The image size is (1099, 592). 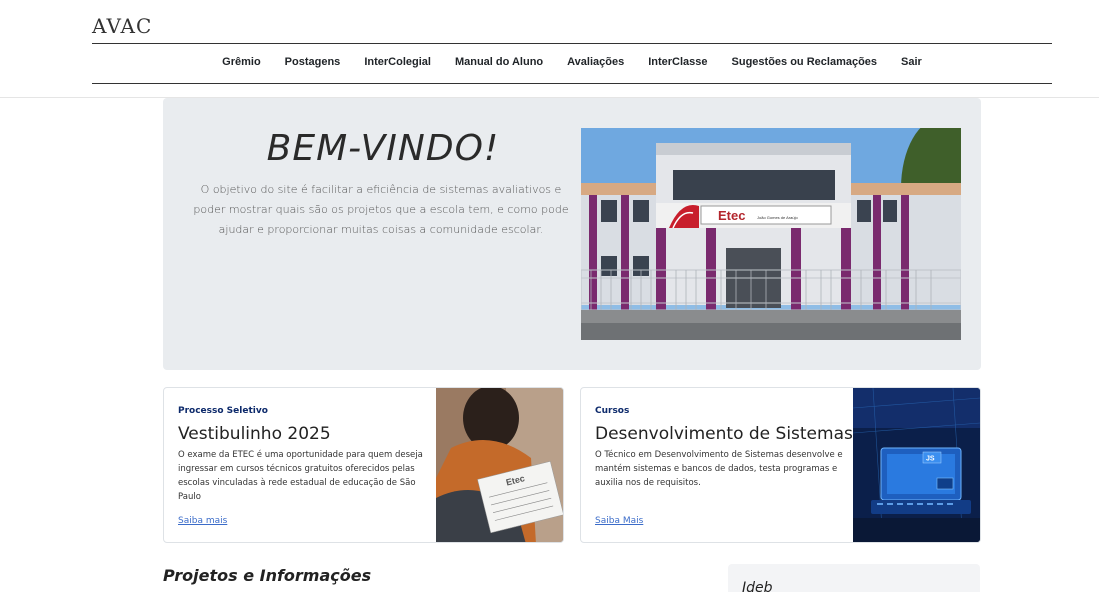 I want to click on saiba-mais-link: Saiba mais, so click(x=202, y=521).